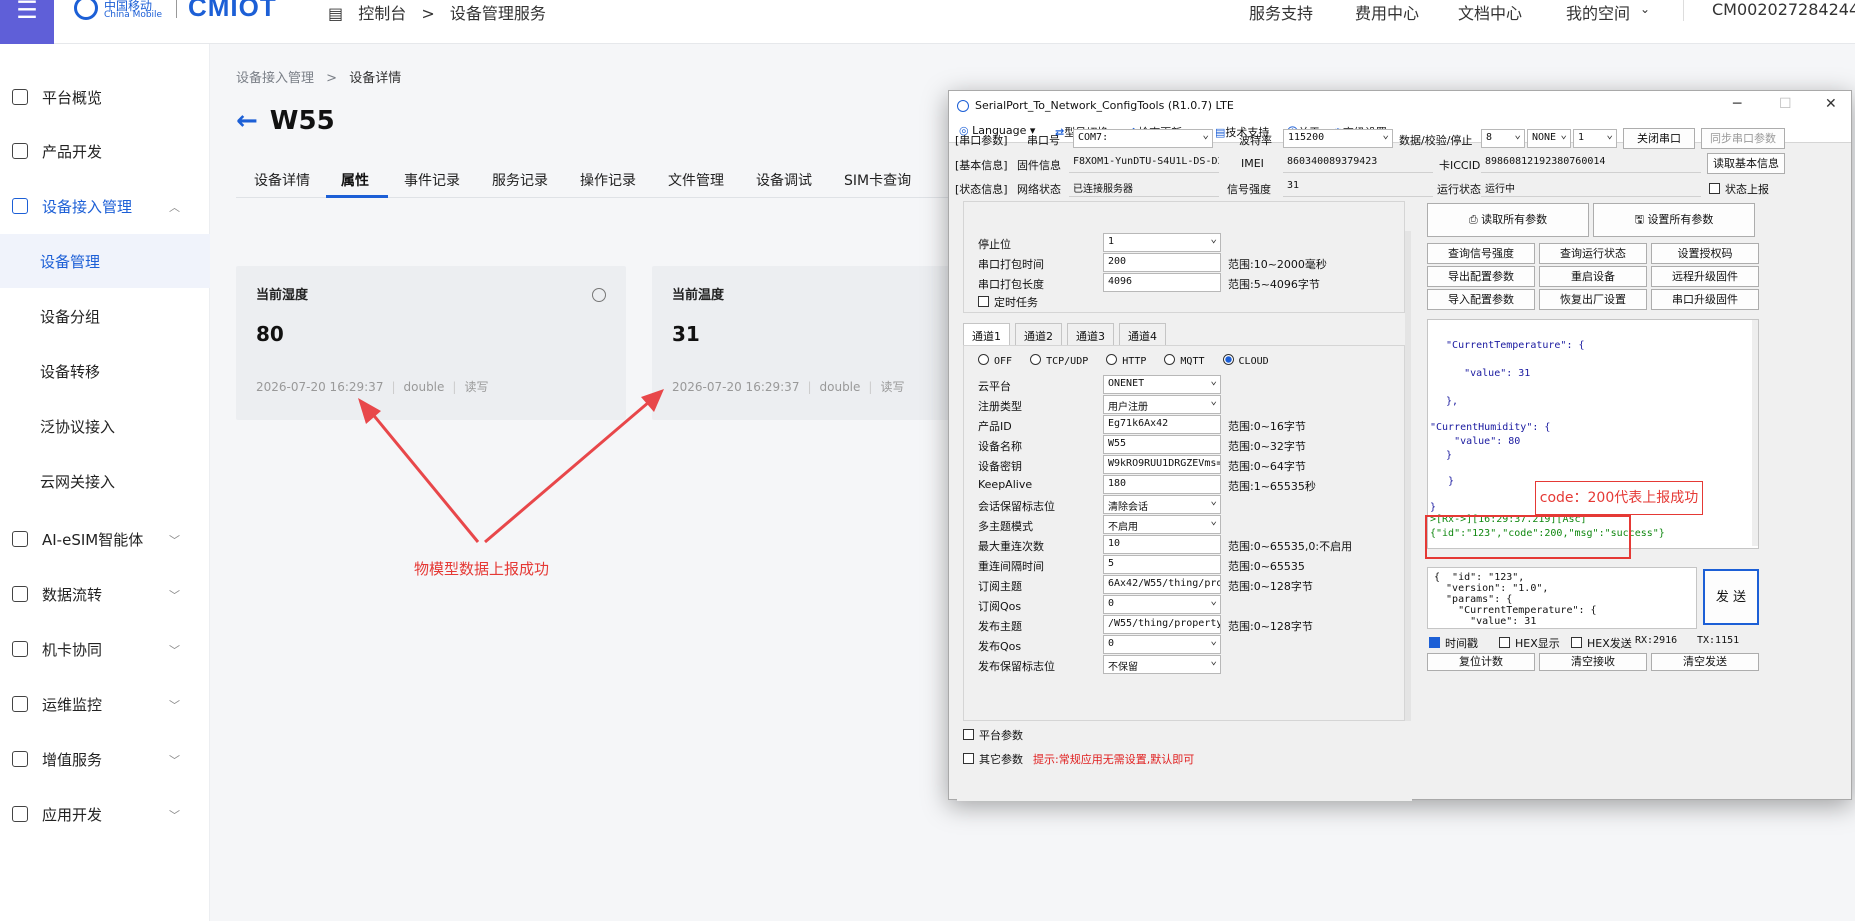 The height and width of the screenshot is (921, 1855). Describe the element at coordinates (1593, 662) in the screenshot. I see `clear-receive-button: 清空接收` at that location.